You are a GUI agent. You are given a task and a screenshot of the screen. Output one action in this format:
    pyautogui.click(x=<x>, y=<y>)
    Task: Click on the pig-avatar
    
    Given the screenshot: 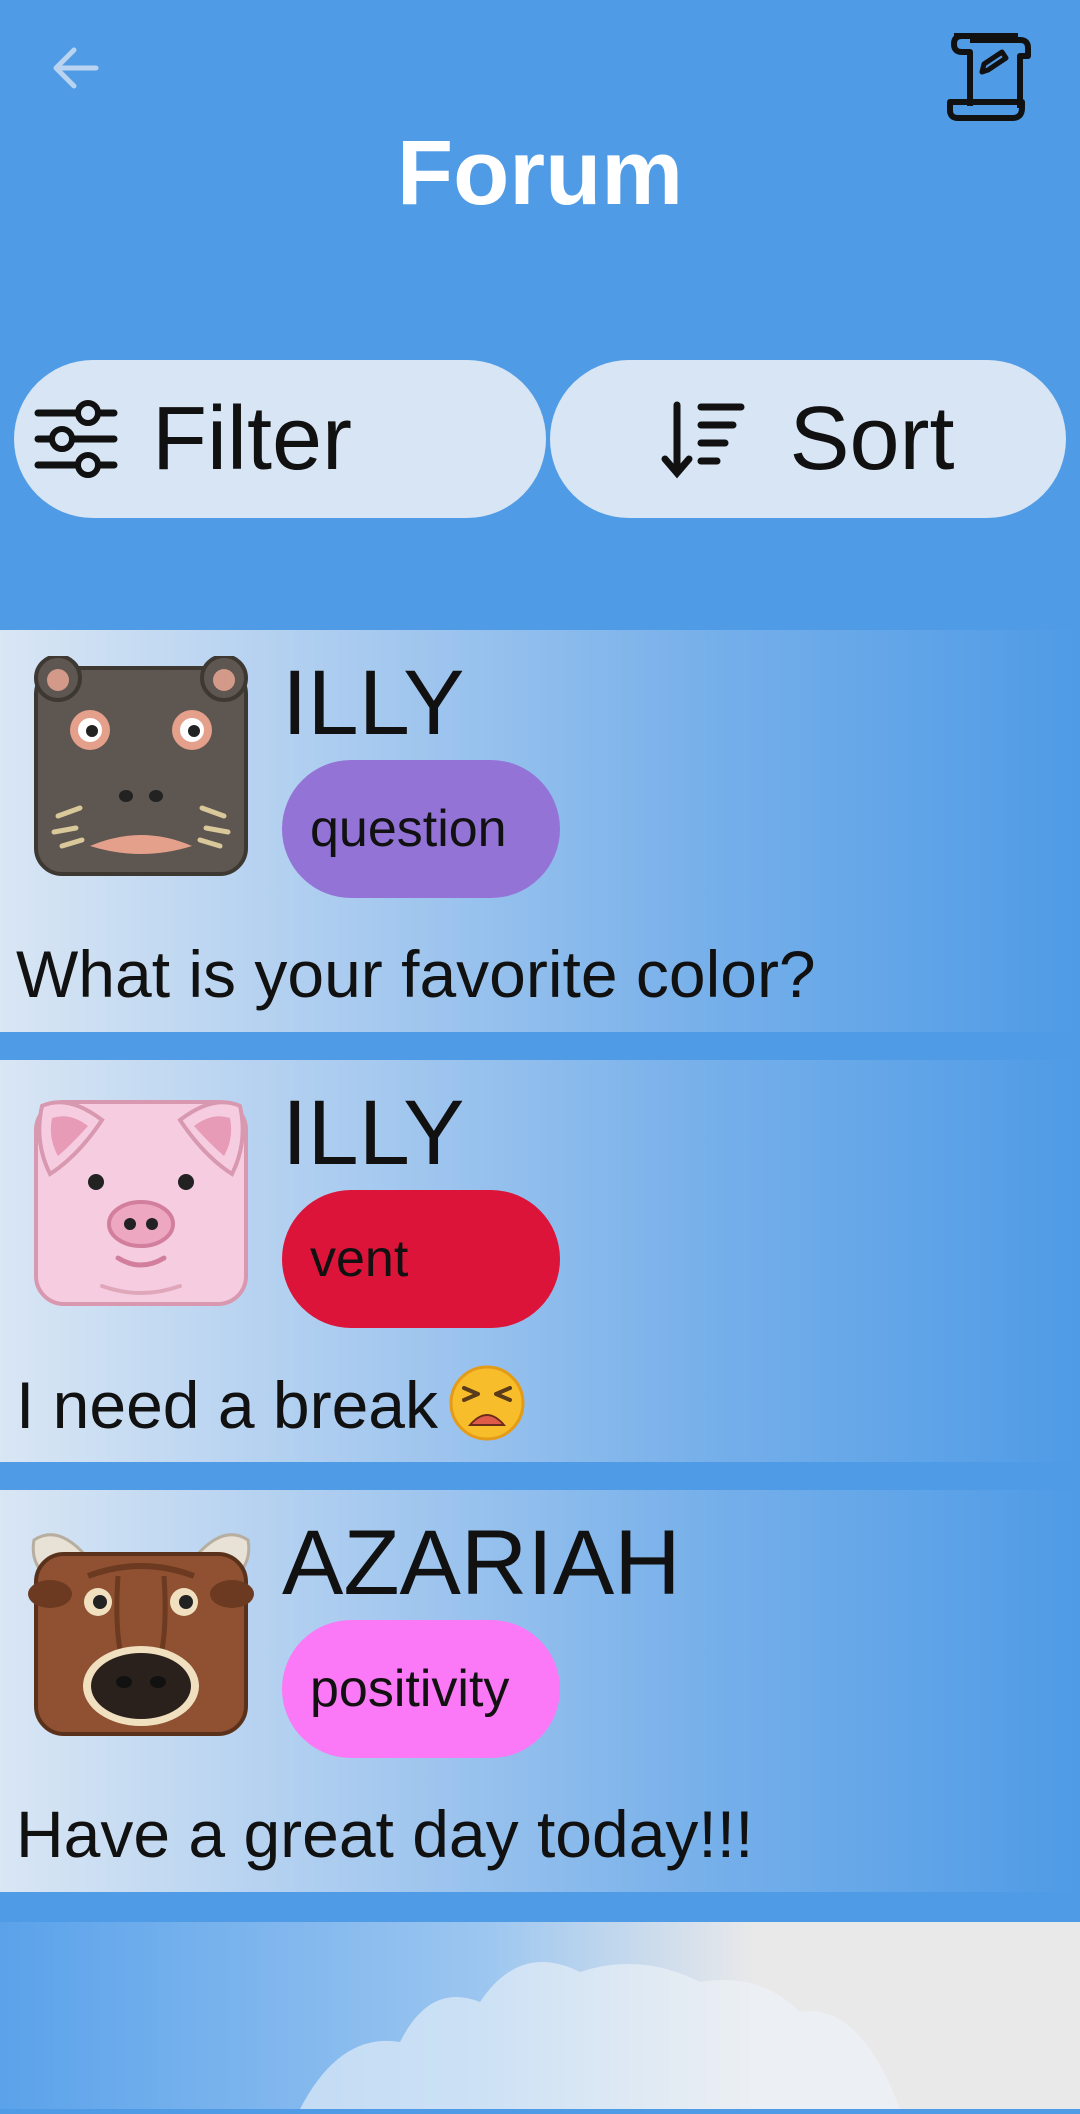 What is the action you would take?
    pyautogui.click(x=141, y=1203)
    